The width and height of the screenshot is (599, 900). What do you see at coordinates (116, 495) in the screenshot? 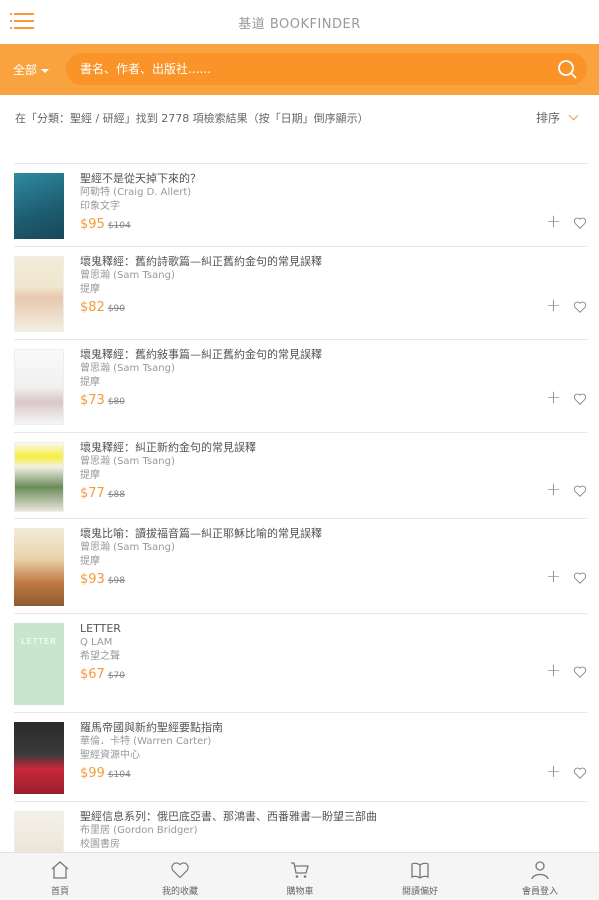
I see `original-price: $88` at bounding box center [116, 495].